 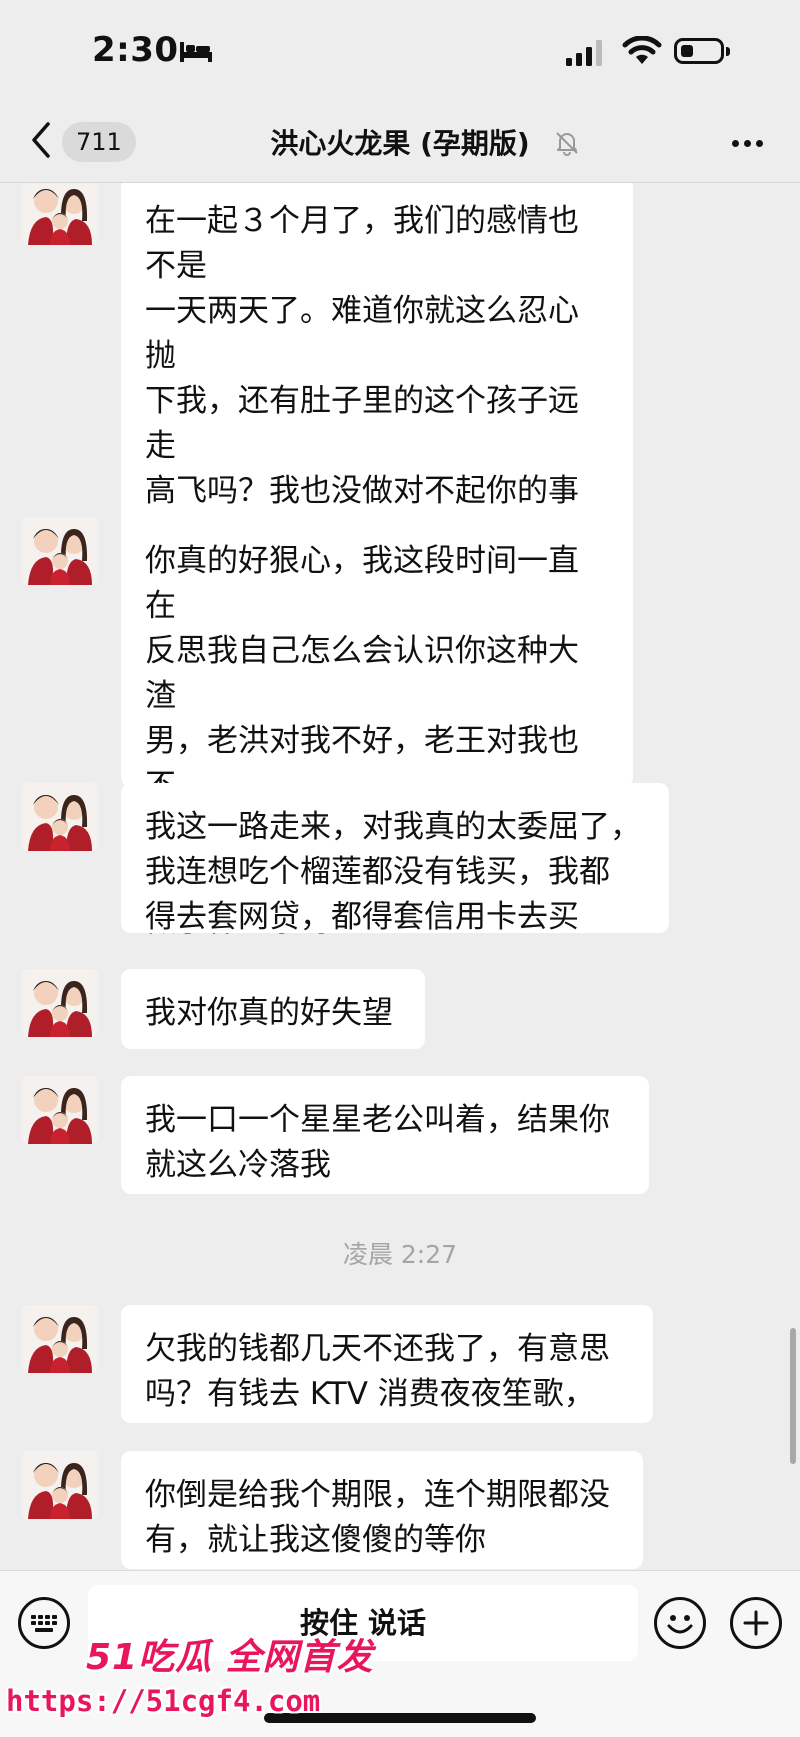 What do you see at coordinates (230, 1657) in the screenshot?
I see `watermark-brand: 51吃瓜 全网首发` at bounding box center [230, 1657].